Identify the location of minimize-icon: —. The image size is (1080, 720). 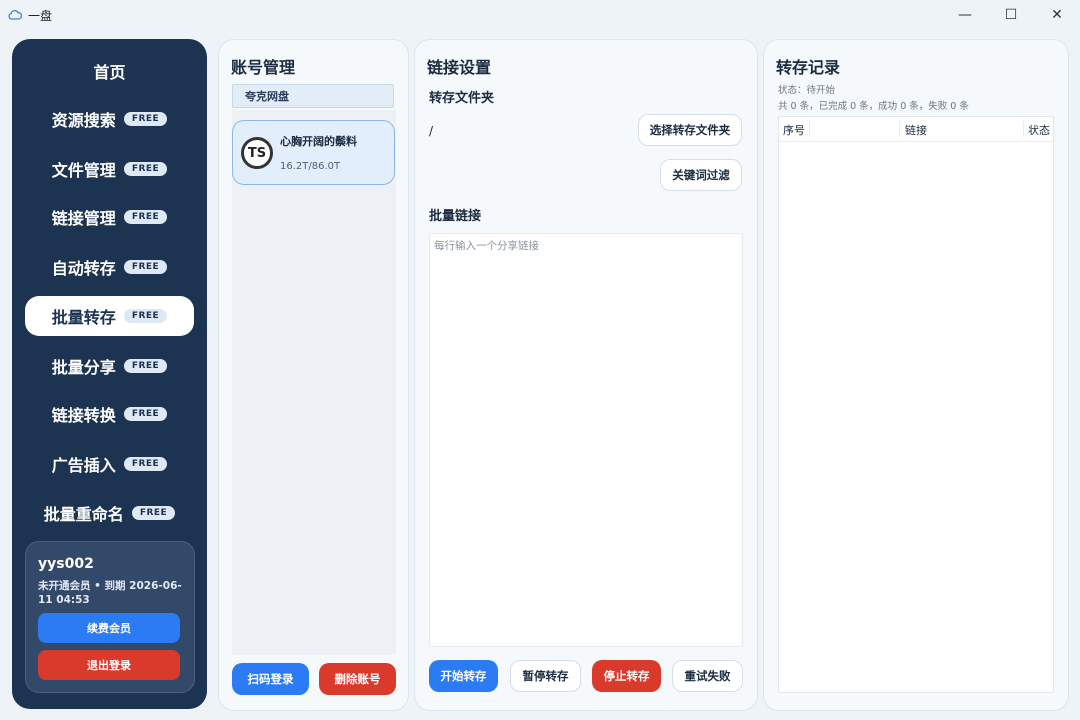
(965, 15).